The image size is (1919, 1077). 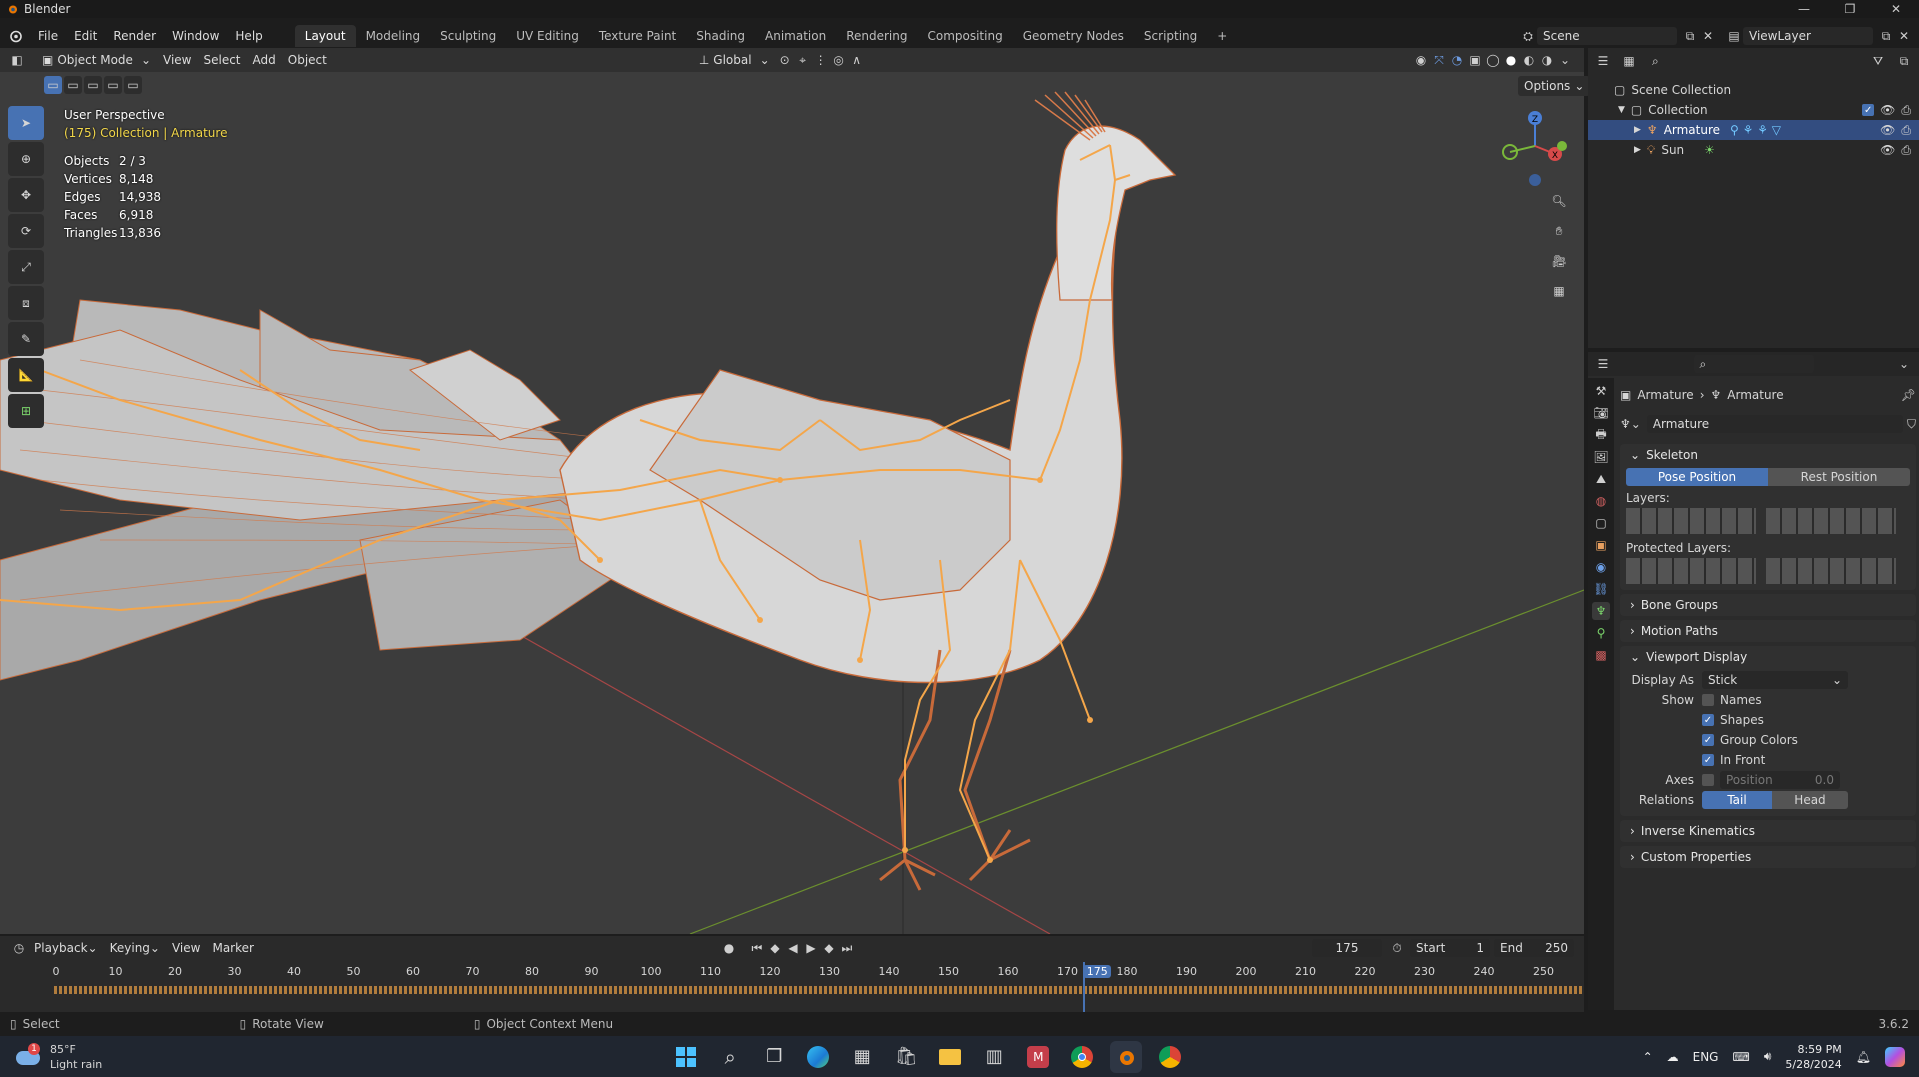 I want to click on perspective-grid-icon: ▦, so click(x=1559, y=291).